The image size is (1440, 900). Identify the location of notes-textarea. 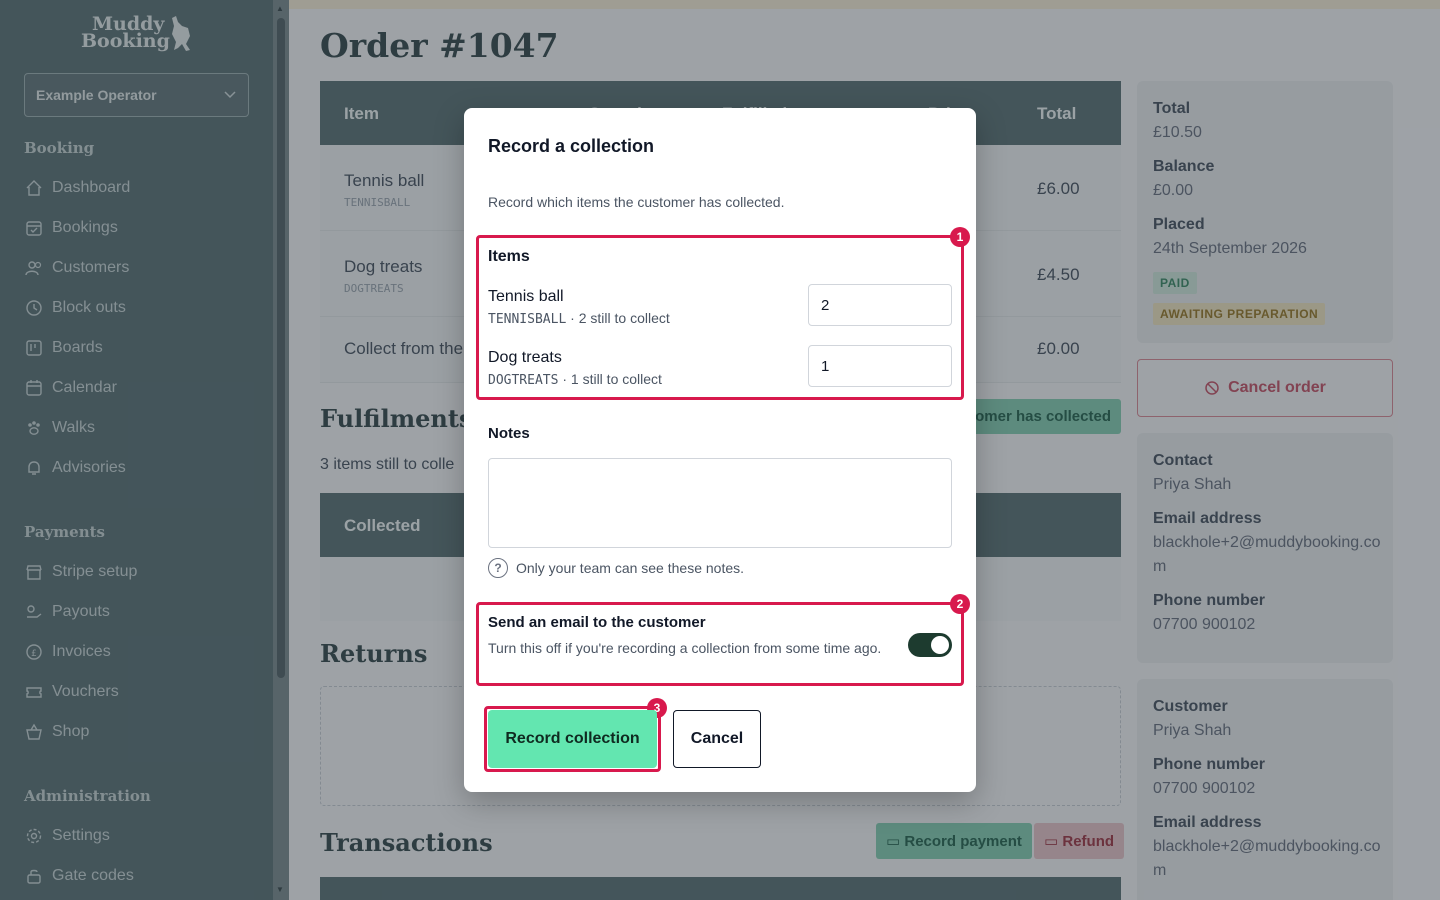
(720, 503).